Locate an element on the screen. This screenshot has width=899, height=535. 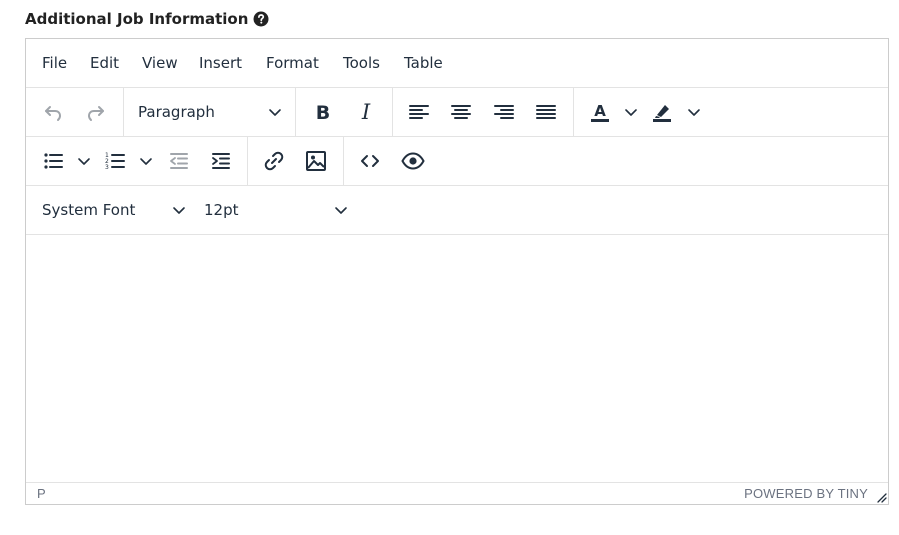
link-icon is located at coordinates (274, 161).